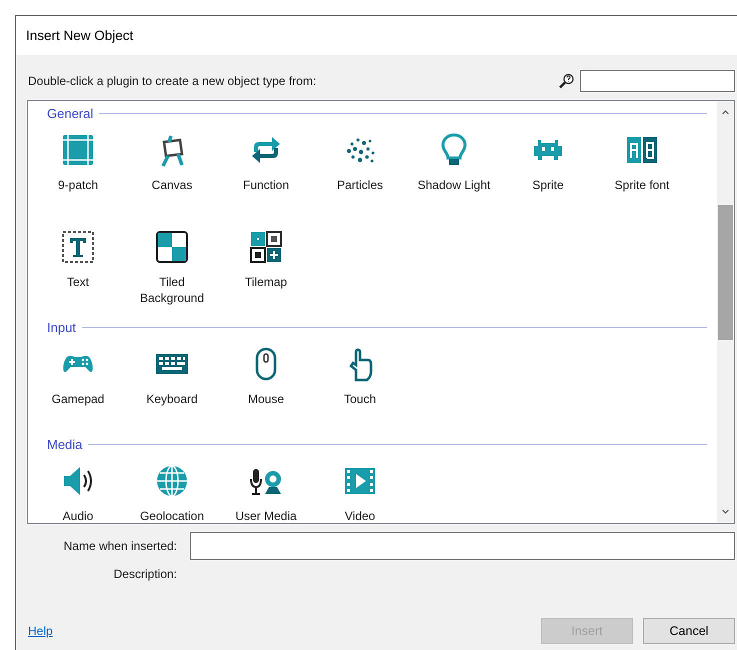 The image size is (737, 650). Describe the element at coordinates (360, 515) in the screenshot. I see `plugin-label: Video` at that location.